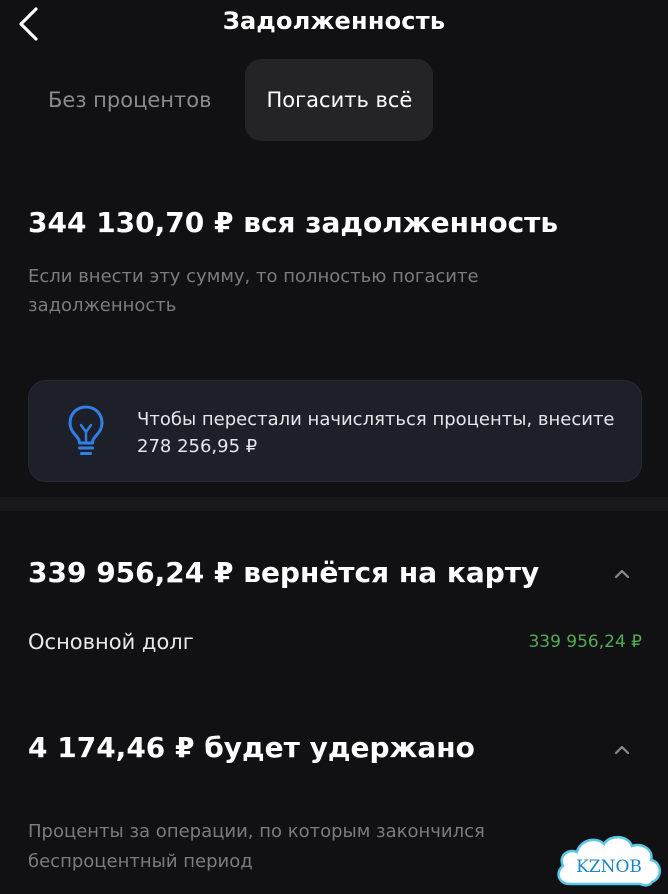  What do you see at coordinates (339, 100) in the screenshot?
I see `tab-pay-all: Погасить всё` at bounding box center [339, 100].